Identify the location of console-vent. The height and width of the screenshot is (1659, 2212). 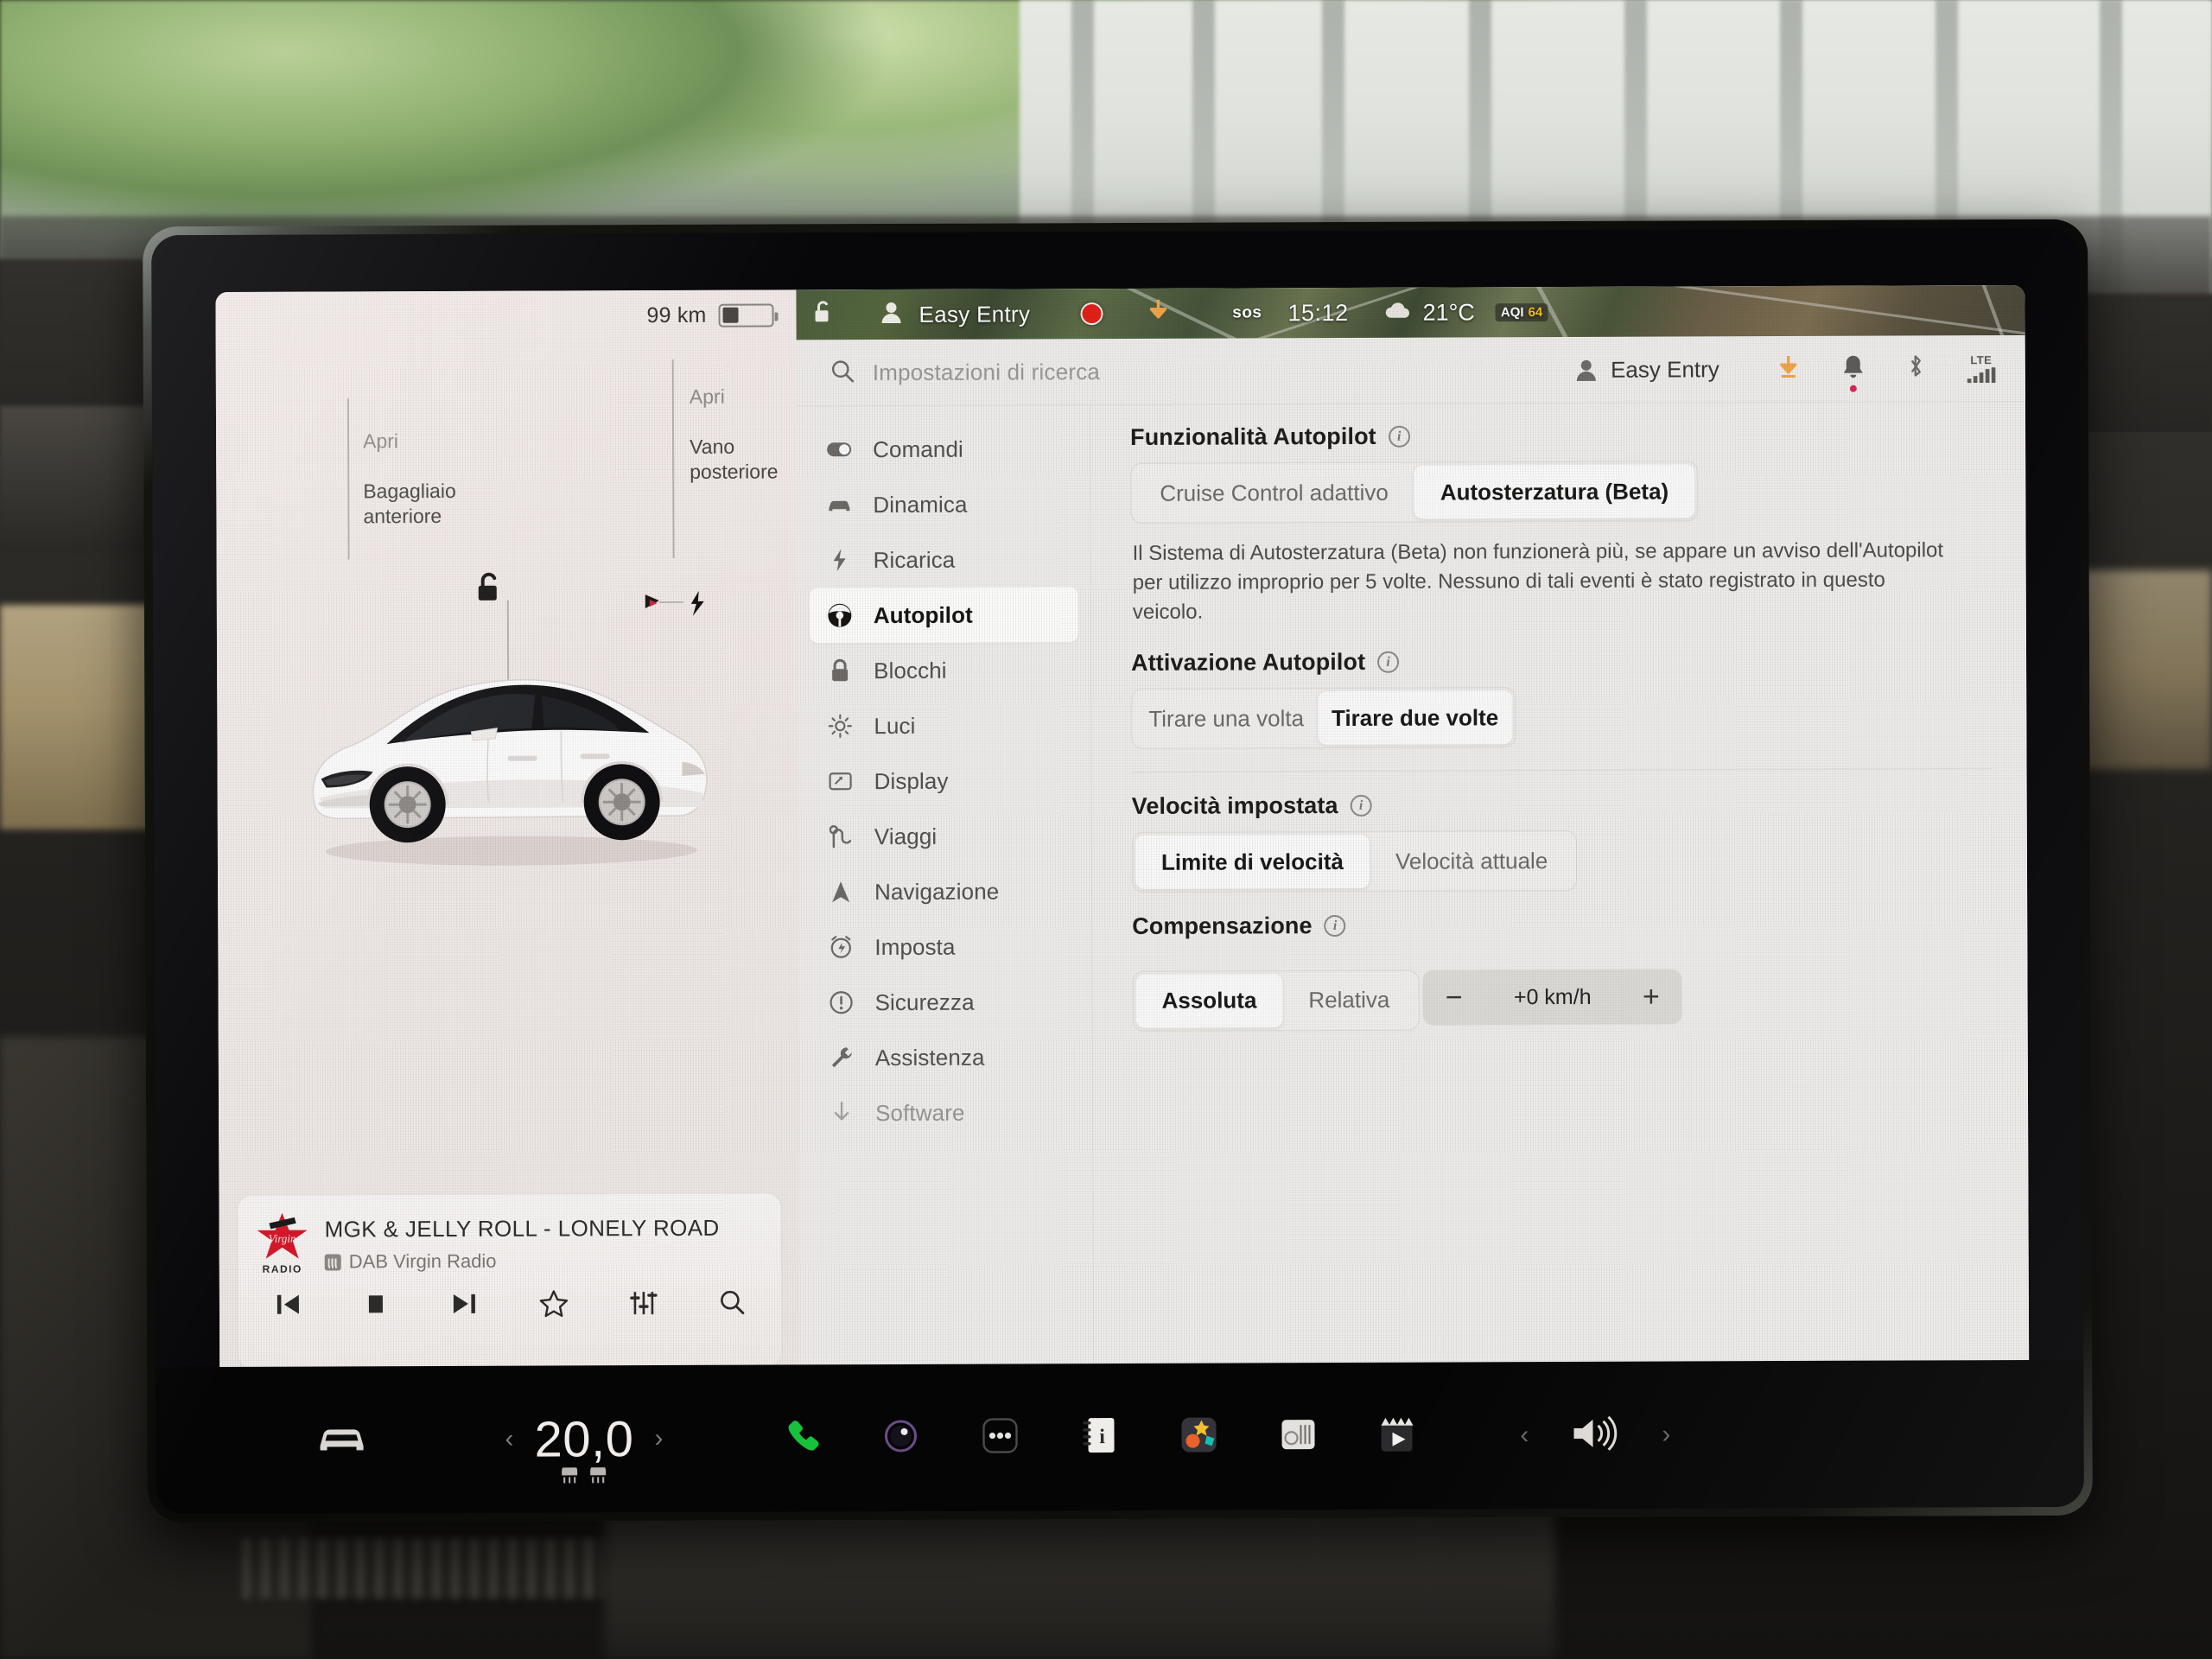
(423, 1568).